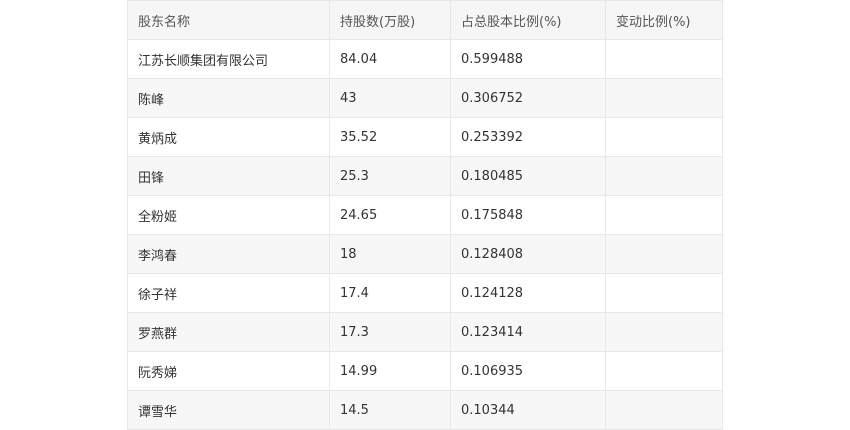 This screenshot has width=850, height=430. I want to click on cell-shareholder-name: 陈峰, so click(228, 98).